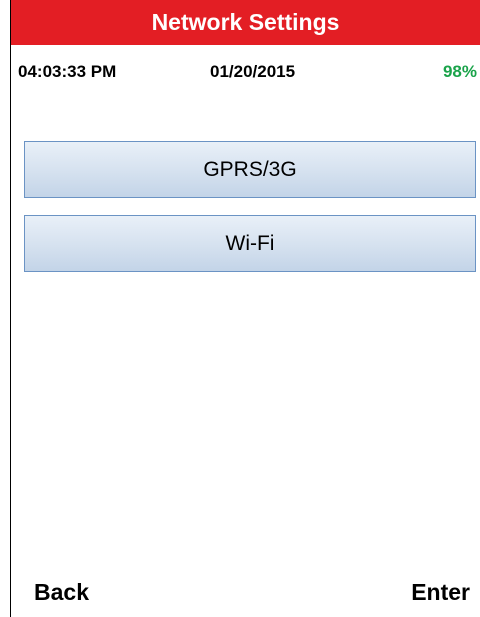  Describe the element at coordinates (250, 243) in the screenshot. I see `wifi-button: Wi-Fi` at that location.